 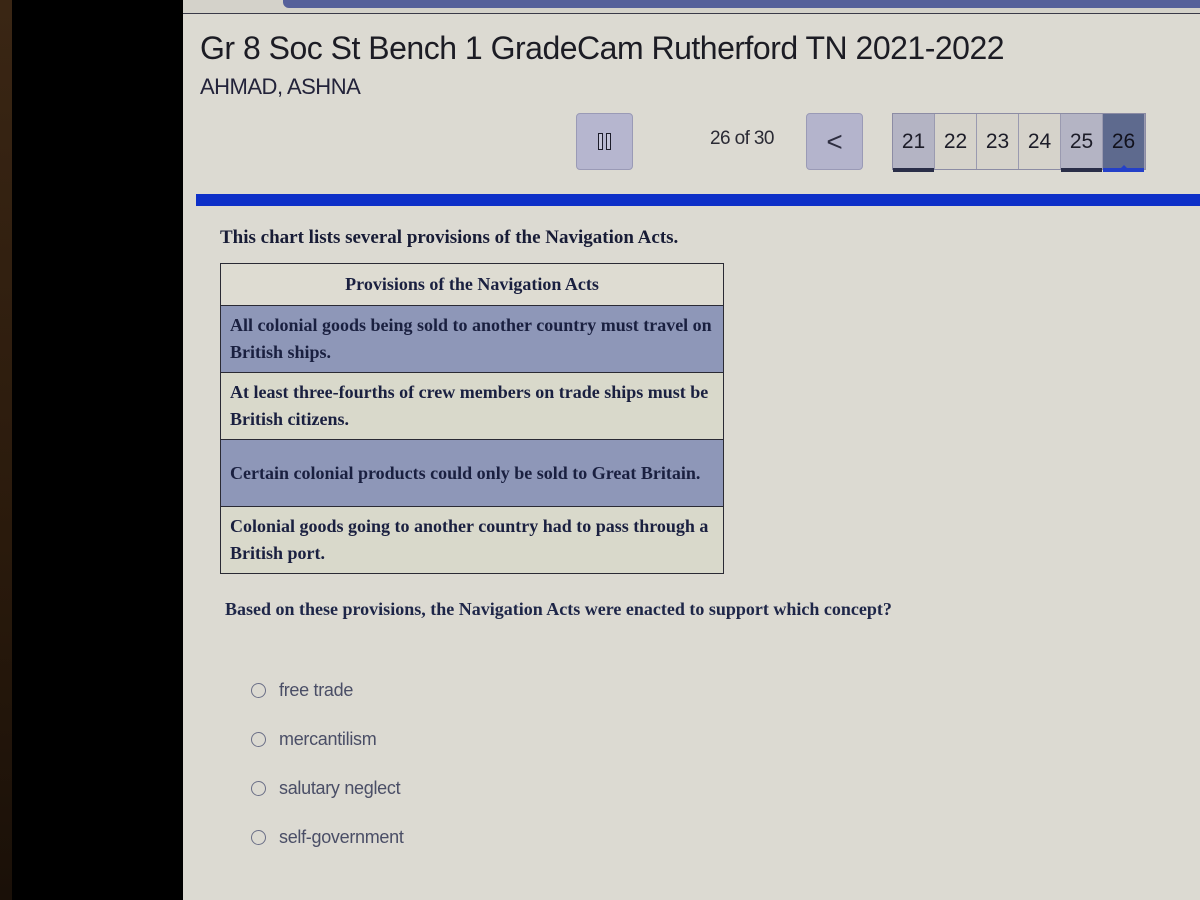 I want to click on previous-question-button: <, so click(x=834, y=141).